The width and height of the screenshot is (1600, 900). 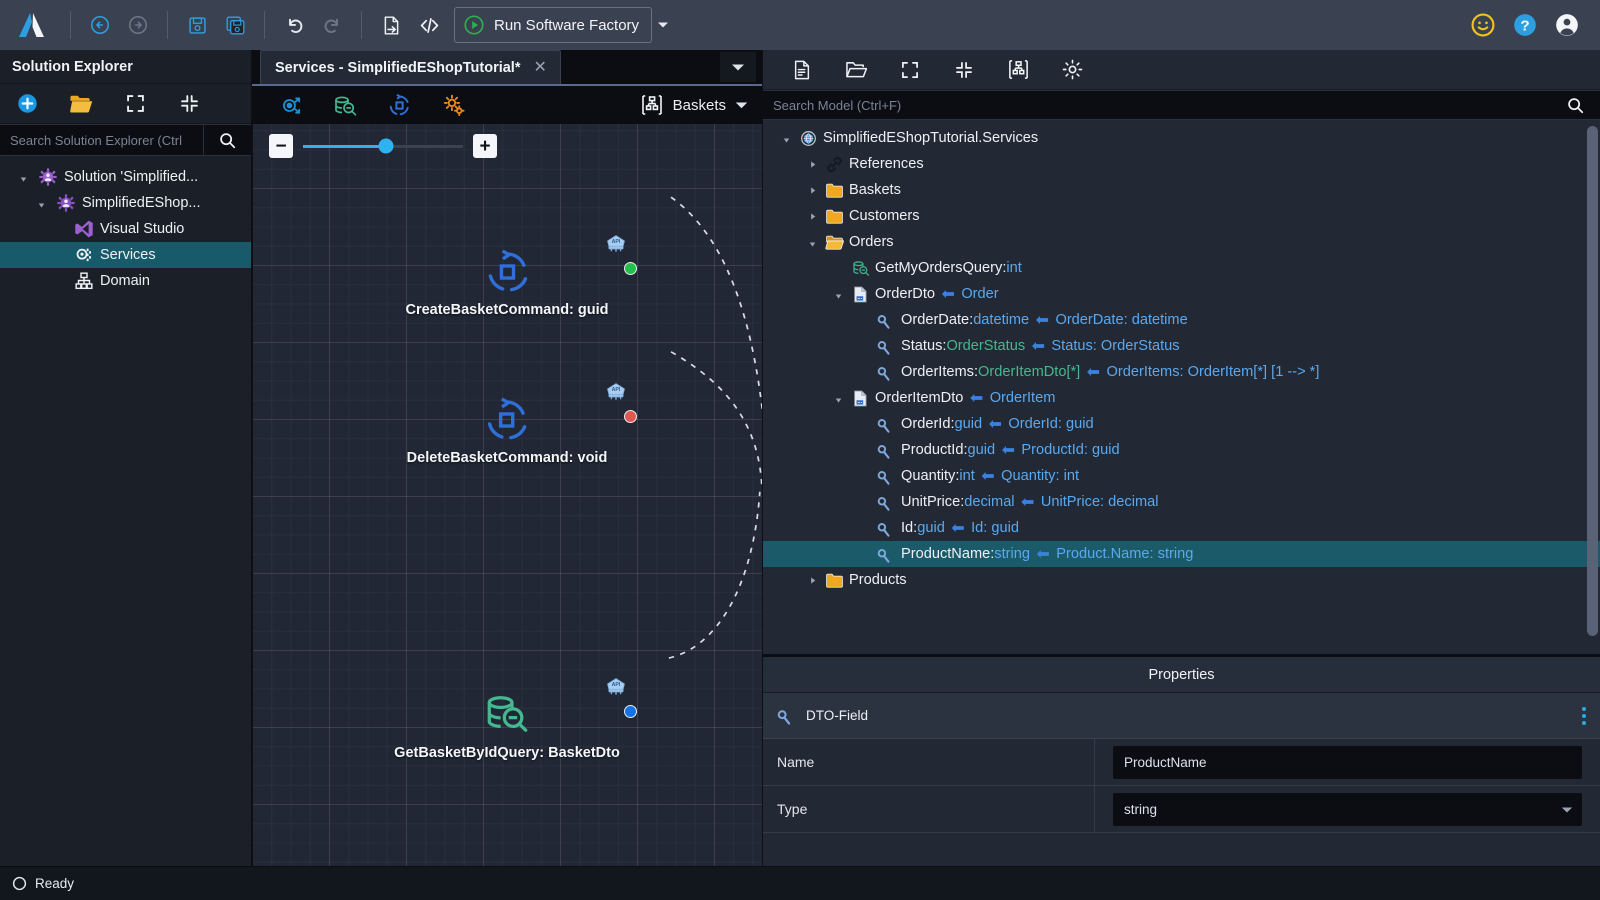 I want to click on open-folder-button, so click(x=81, y=104).